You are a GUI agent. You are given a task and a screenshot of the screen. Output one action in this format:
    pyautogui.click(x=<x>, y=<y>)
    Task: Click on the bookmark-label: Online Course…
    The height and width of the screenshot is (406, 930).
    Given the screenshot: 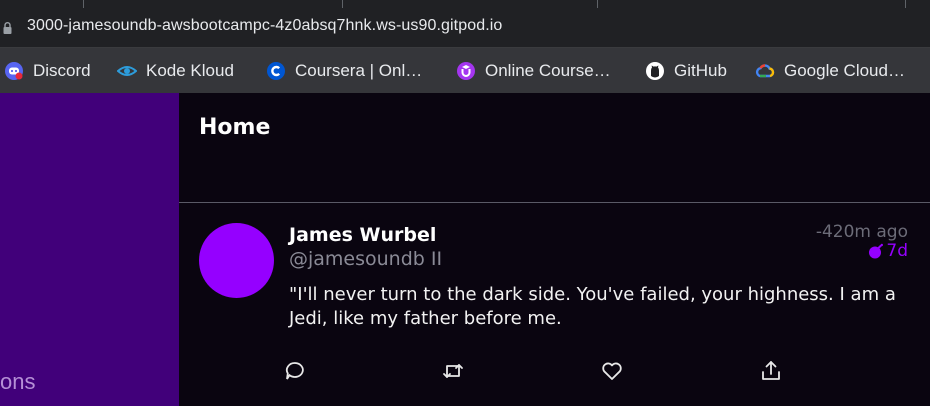 What is the action you would take?
    pyautogui.click(x=548, y=70)
    